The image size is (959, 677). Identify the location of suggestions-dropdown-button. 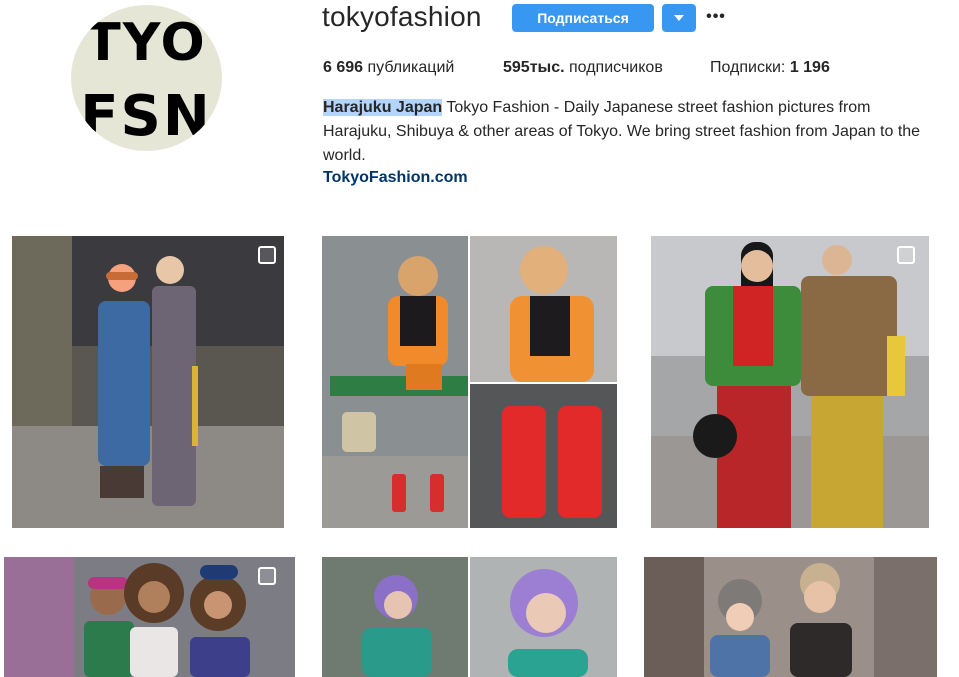
(679, 18).